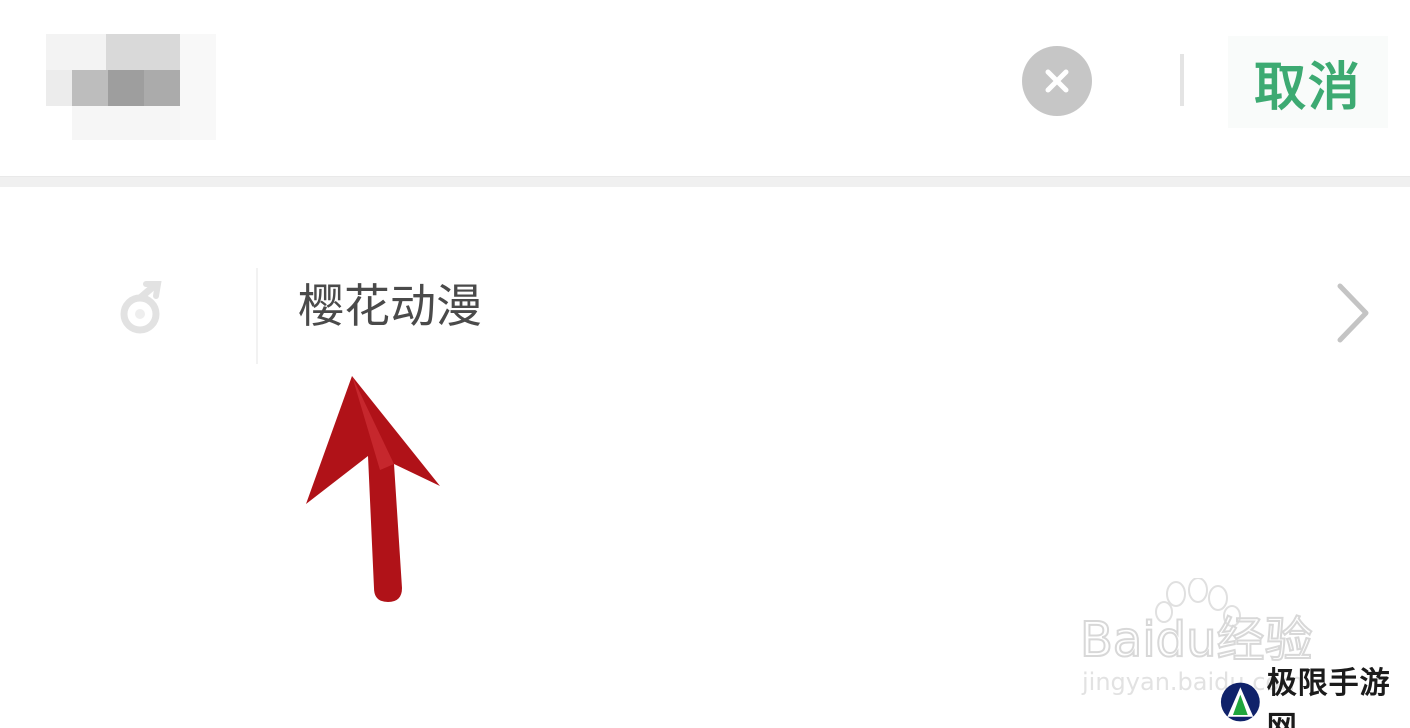 The image size is (1410, 728). Describe the element at coordinates (1328, 697) in the screenshot. I see `brand-name: 极限手游网` at that location.